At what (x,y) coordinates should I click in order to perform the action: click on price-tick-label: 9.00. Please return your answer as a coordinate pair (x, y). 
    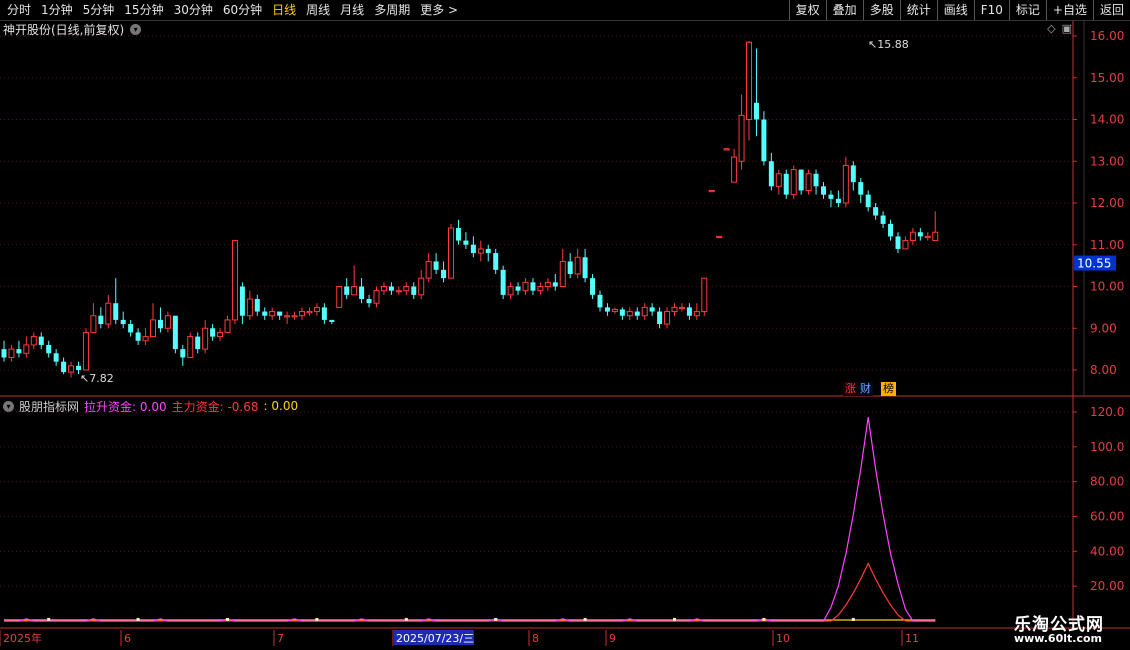
    Looking at the image, I should click on (1103, 328).